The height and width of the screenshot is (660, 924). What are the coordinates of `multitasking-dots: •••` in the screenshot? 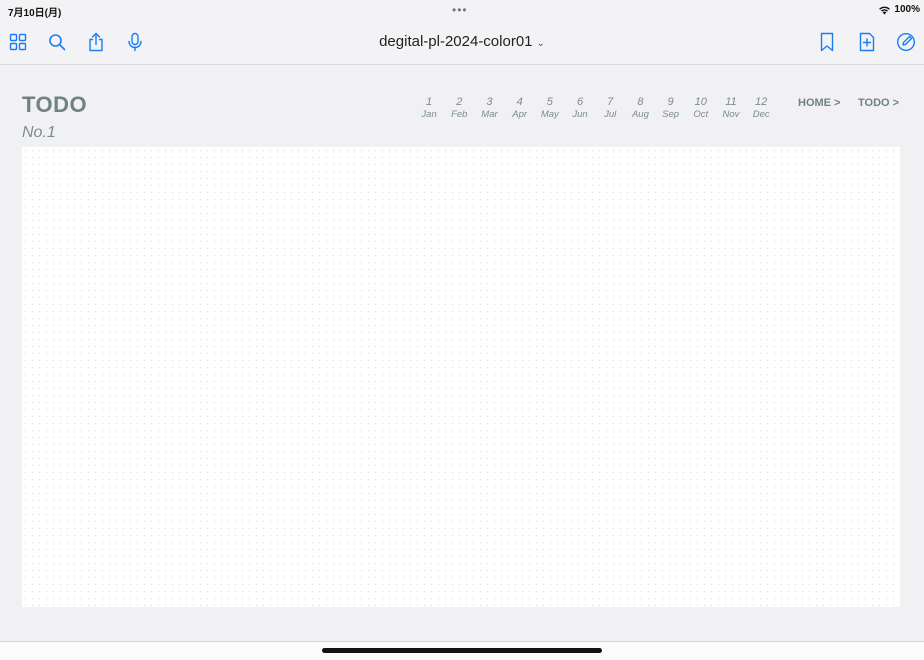 It's located at (460, 10).